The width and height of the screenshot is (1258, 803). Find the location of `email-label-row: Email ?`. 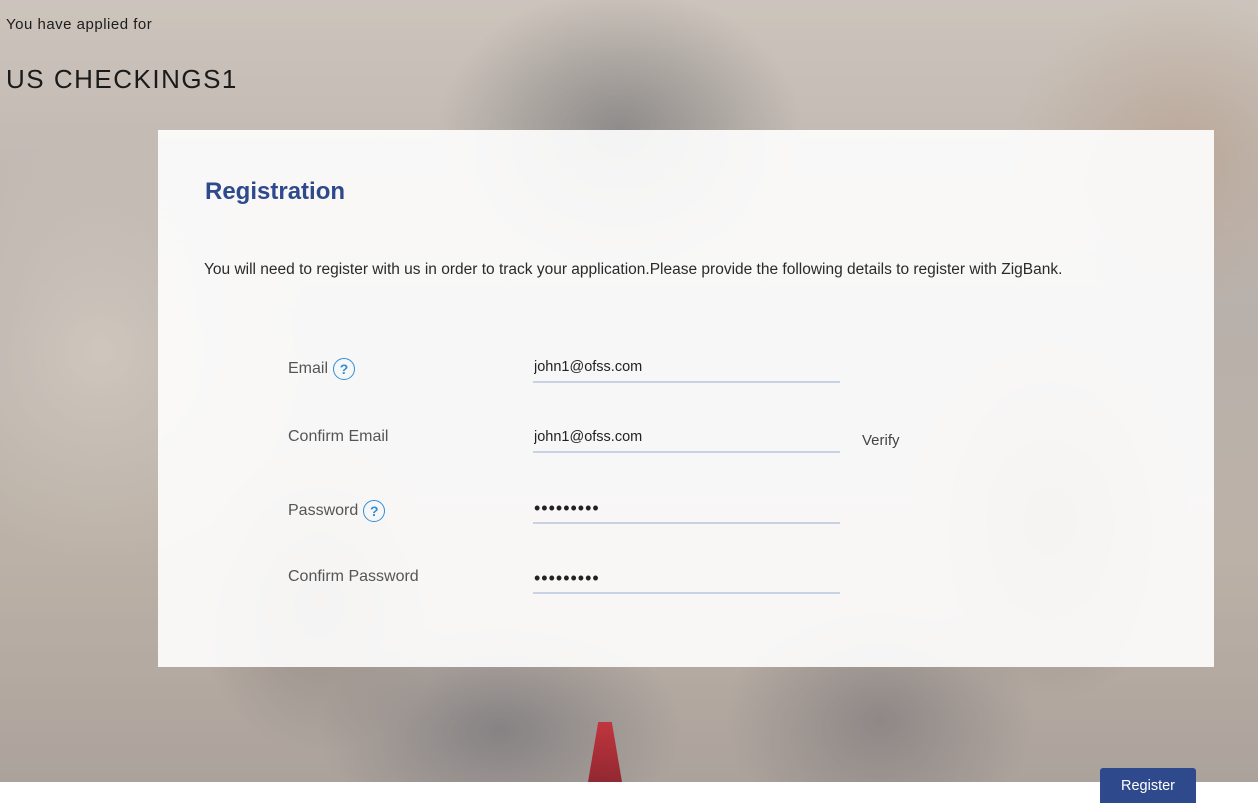

email-label-row: Email ? is located at coordinates (322, 369).